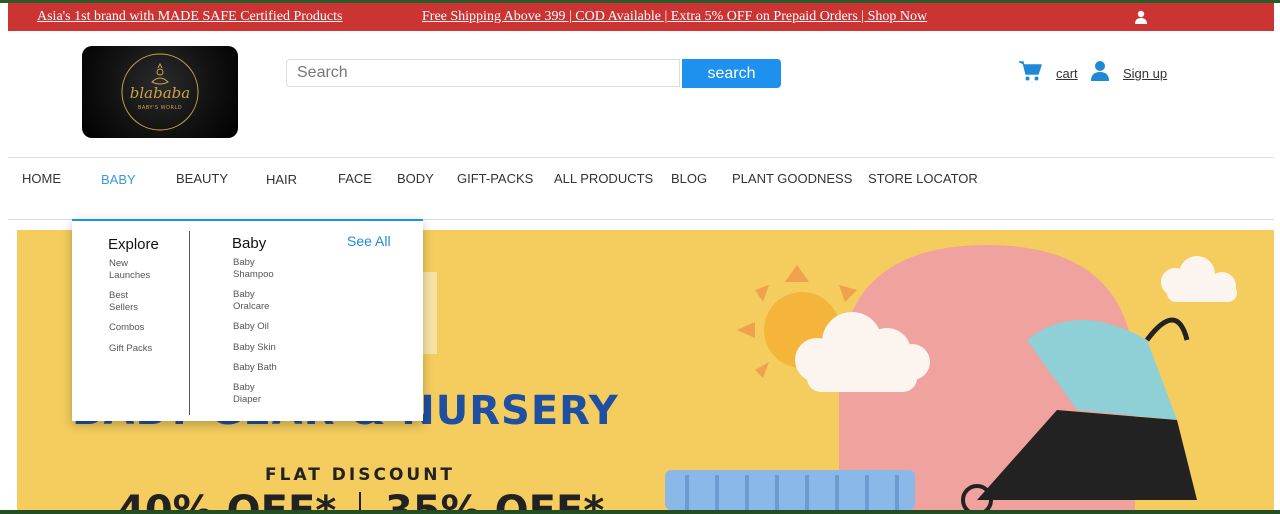 This screenshot has width=1280, height=514. I want to click on dropdown-link-baby-skin: Baby Skin, so click(254, 348).